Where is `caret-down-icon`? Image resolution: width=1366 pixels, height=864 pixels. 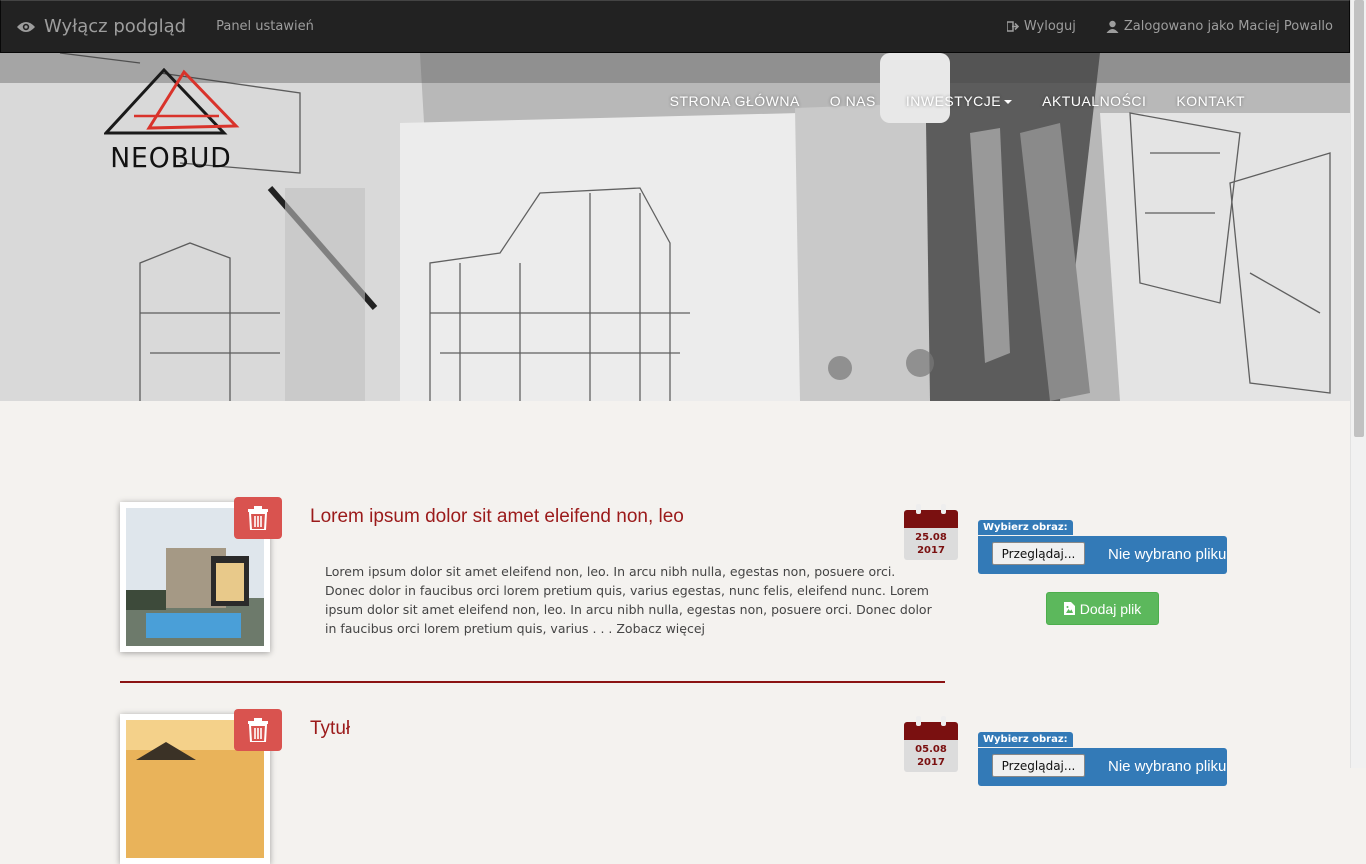
caret-down-icon is located at coordinates (1008, 102).